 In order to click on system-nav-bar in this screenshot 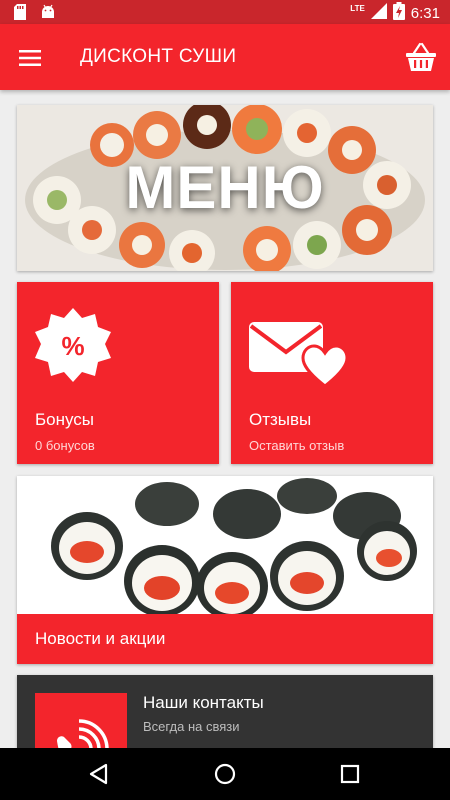, I will do `click(225, 774)`.